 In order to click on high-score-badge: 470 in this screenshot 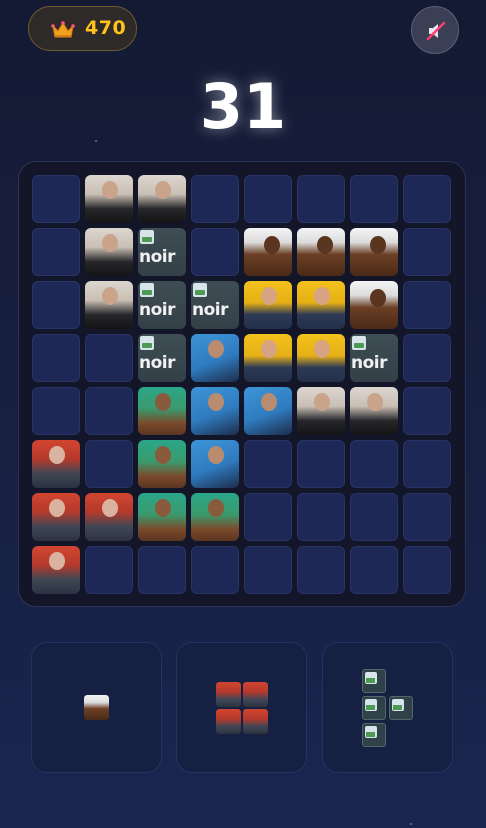, I will do `click(82, 28)`.